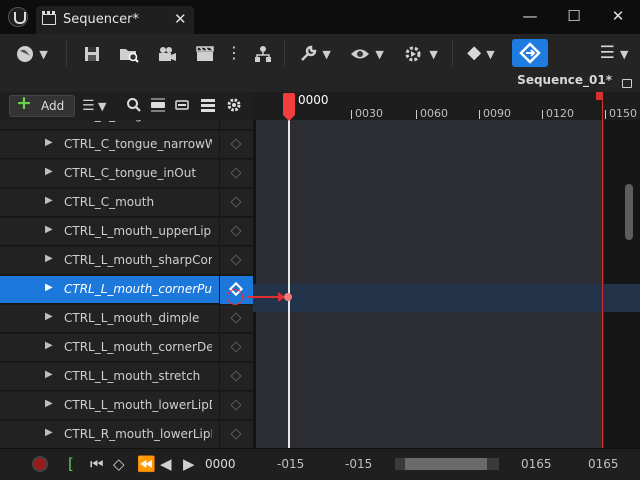  Describe the element at coordinates (126, 232) in the screenshot. I see `track-row: ▶ CTRL_L_mouth_upperLipRaise` at that location.